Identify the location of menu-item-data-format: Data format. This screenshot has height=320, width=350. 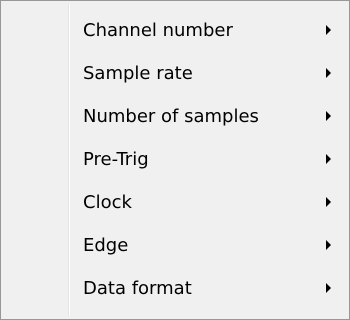
(175, 288).